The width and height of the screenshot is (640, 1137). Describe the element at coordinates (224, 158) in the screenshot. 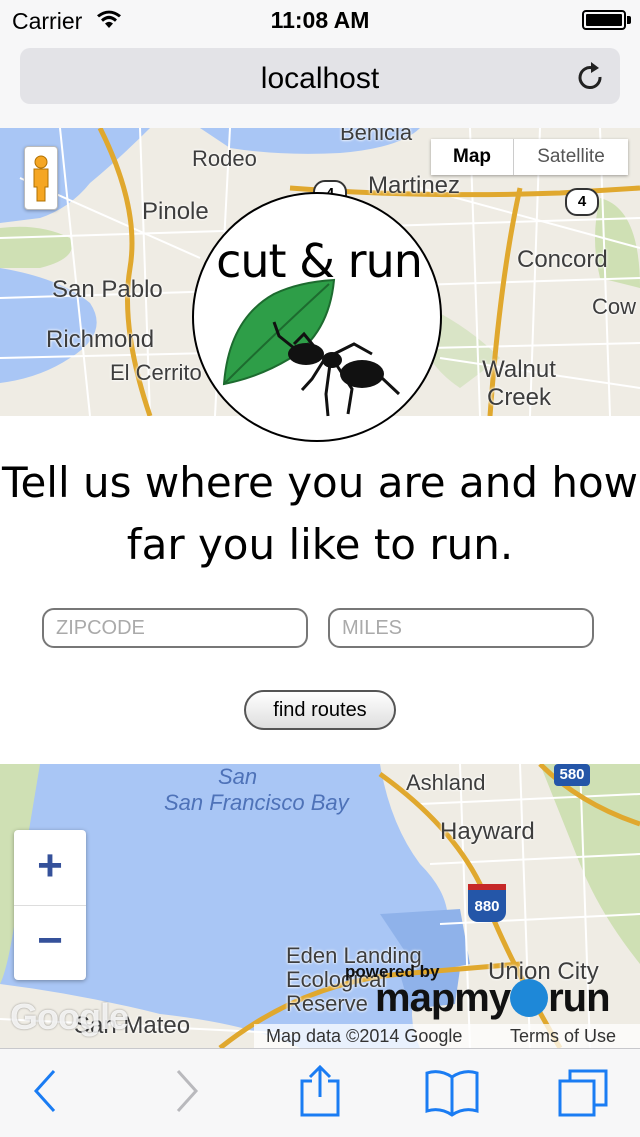

I see `map-label: Rodeo` at that location.